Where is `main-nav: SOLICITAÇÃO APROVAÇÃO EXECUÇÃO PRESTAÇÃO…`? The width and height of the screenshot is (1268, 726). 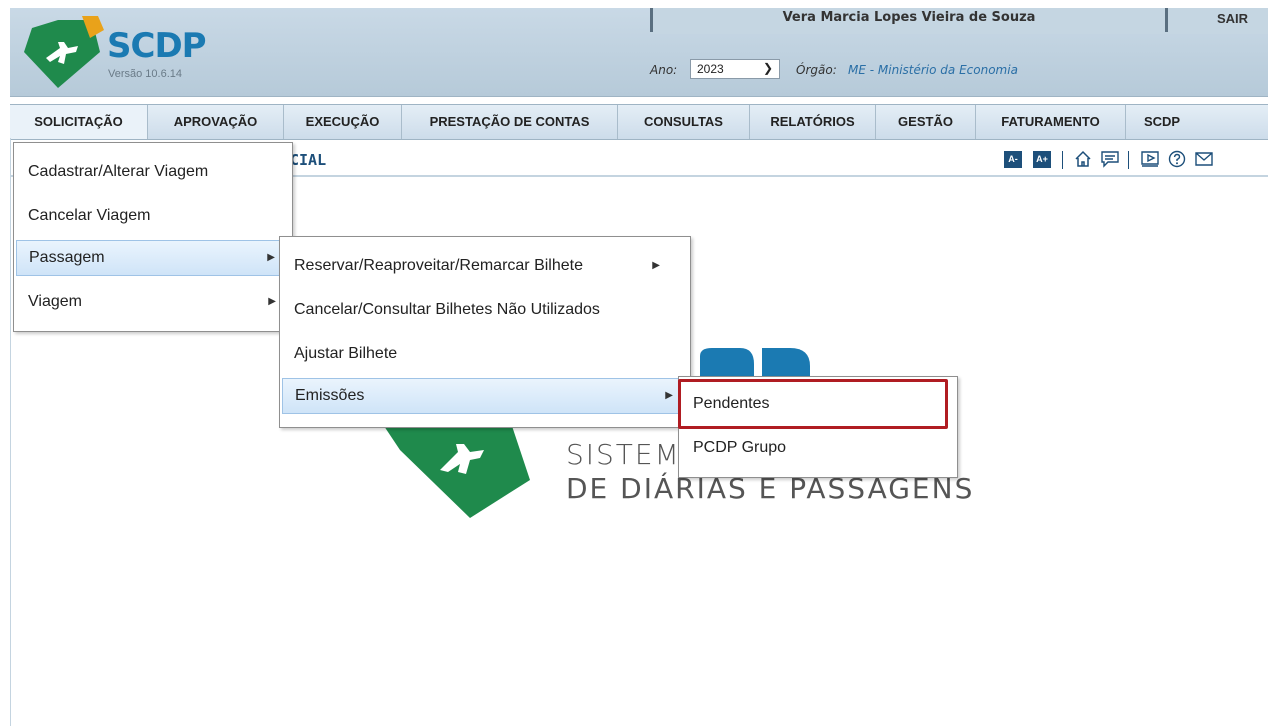
main-nav: SOLICITAÇÃO APROVAÇÃO EXECUÇÃO PRESTAÇÃO… is located at coordinates (639, 122).